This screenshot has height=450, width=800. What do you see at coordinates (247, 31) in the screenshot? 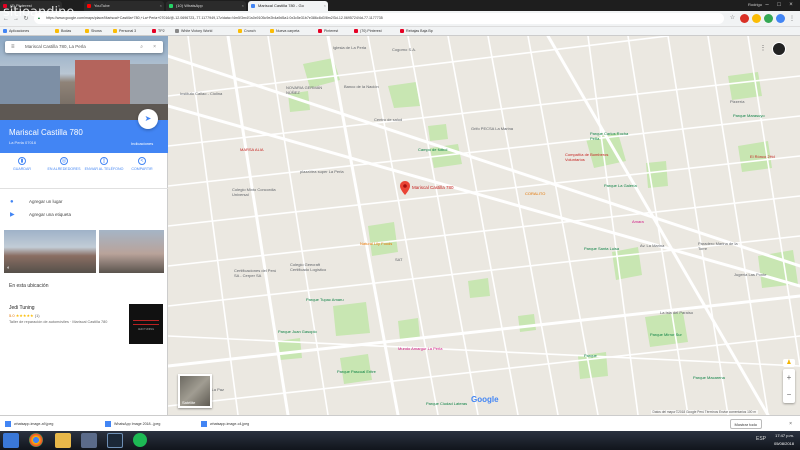
I see `bookmark-folder: Crunch` at bounding box center [247, 31].